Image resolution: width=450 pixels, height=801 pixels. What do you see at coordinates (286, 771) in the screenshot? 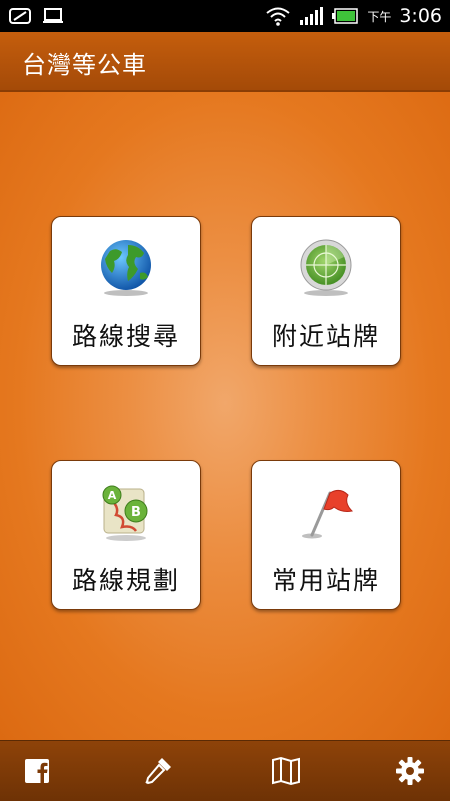
I see `map-icon` at bounding box center [286, 771].